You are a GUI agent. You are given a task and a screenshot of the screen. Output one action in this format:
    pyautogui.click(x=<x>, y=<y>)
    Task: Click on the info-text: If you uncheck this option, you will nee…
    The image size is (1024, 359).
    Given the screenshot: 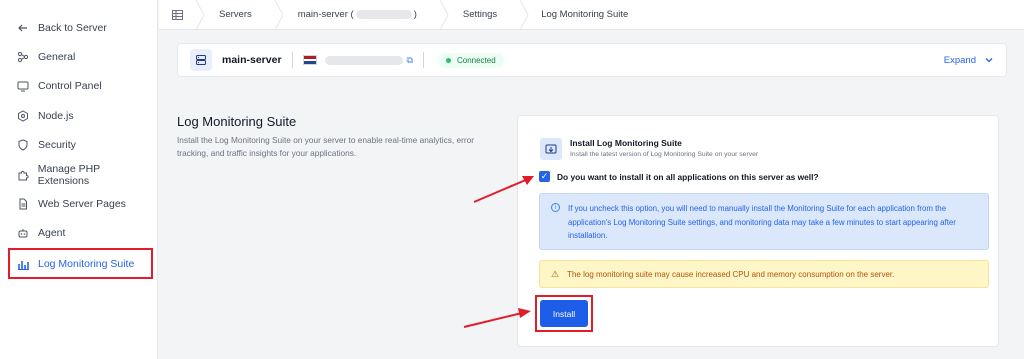 What is the action you would take?
    pyautogui.click(x=762, y=222)
    